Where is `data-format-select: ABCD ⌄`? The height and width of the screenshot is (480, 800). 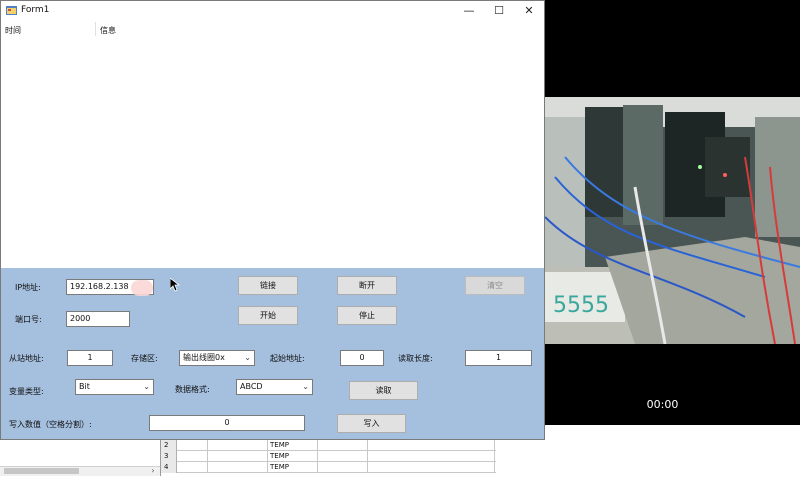
data-format-select: ABCD ⌄ is located at coordinates (274, 387).